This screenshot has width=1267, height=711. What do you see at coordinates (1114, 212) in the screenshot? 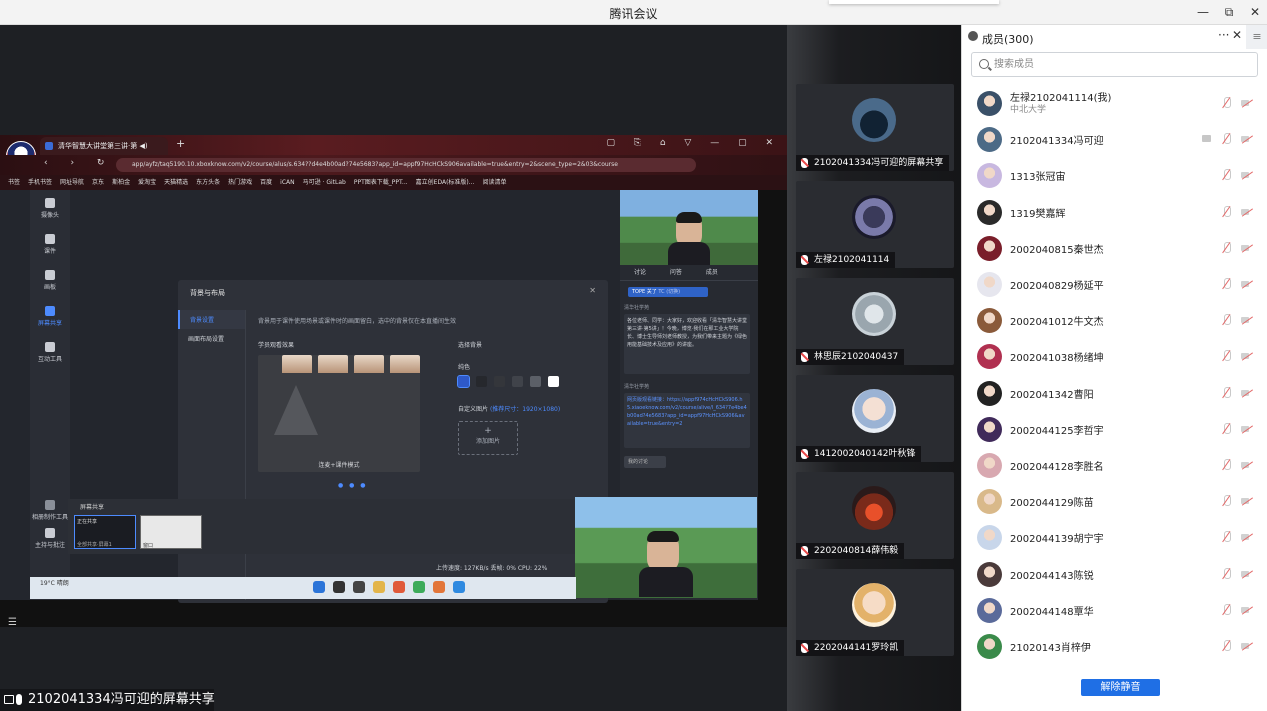
I see `member-row: 1319樊嘉辉` at bounding box center [1114, 212].